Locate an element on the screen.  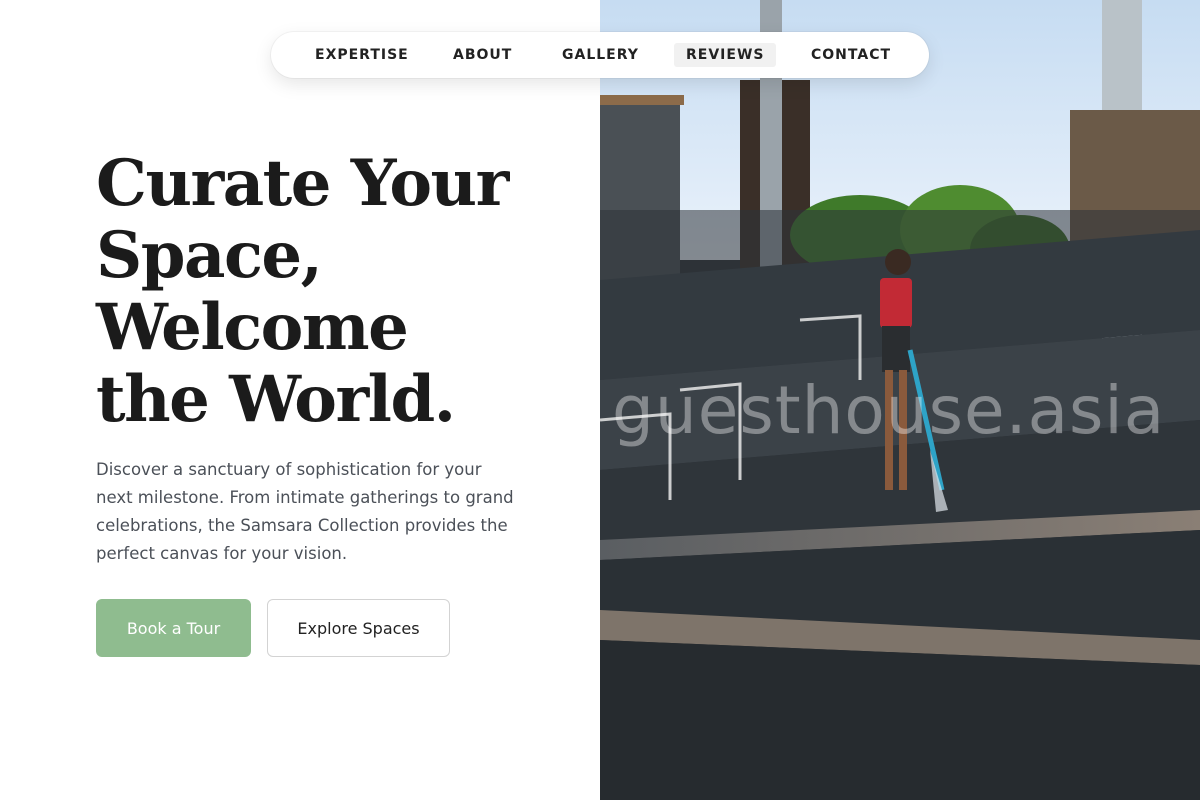
nav-link-contact: CONTACT is located at coordinates (851, 55).